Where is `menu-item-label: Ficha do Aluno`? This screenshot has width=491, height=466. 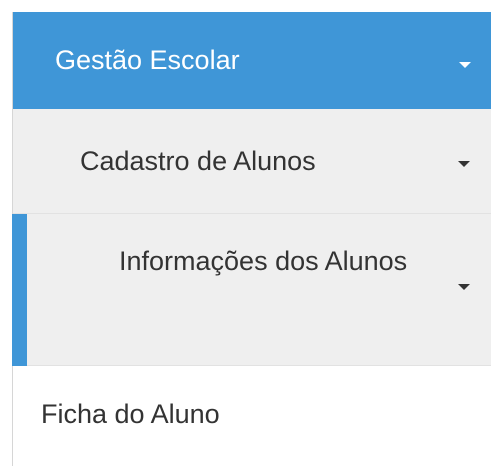
menu-item-label: Ficha do Aluno is located at coordinates (130, 414).